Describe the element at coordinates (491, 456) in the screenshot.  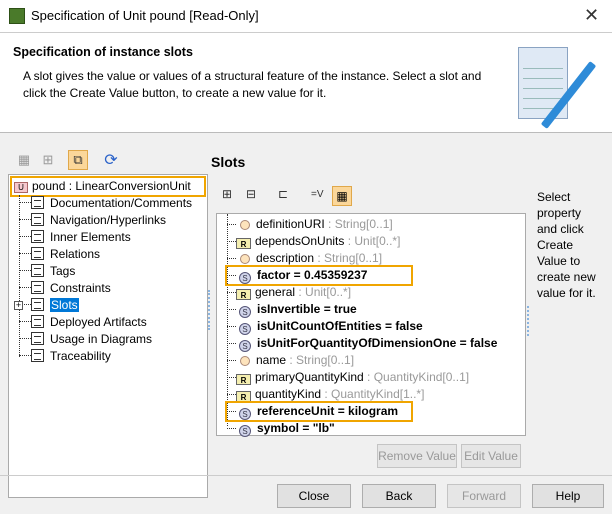
I see `edit-value-button: Edit Value` at that location.